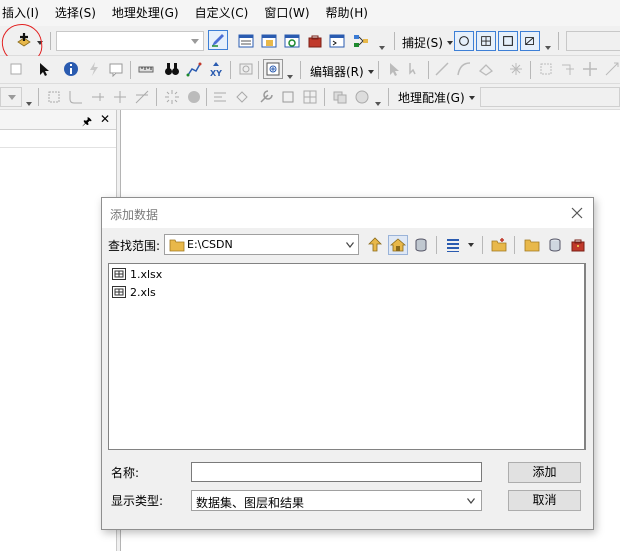 The width and height of the screenshot is (620, 551). Describe the element at coordinates (340, 97) in the screenshot. I see `construct-features-button` at that location.